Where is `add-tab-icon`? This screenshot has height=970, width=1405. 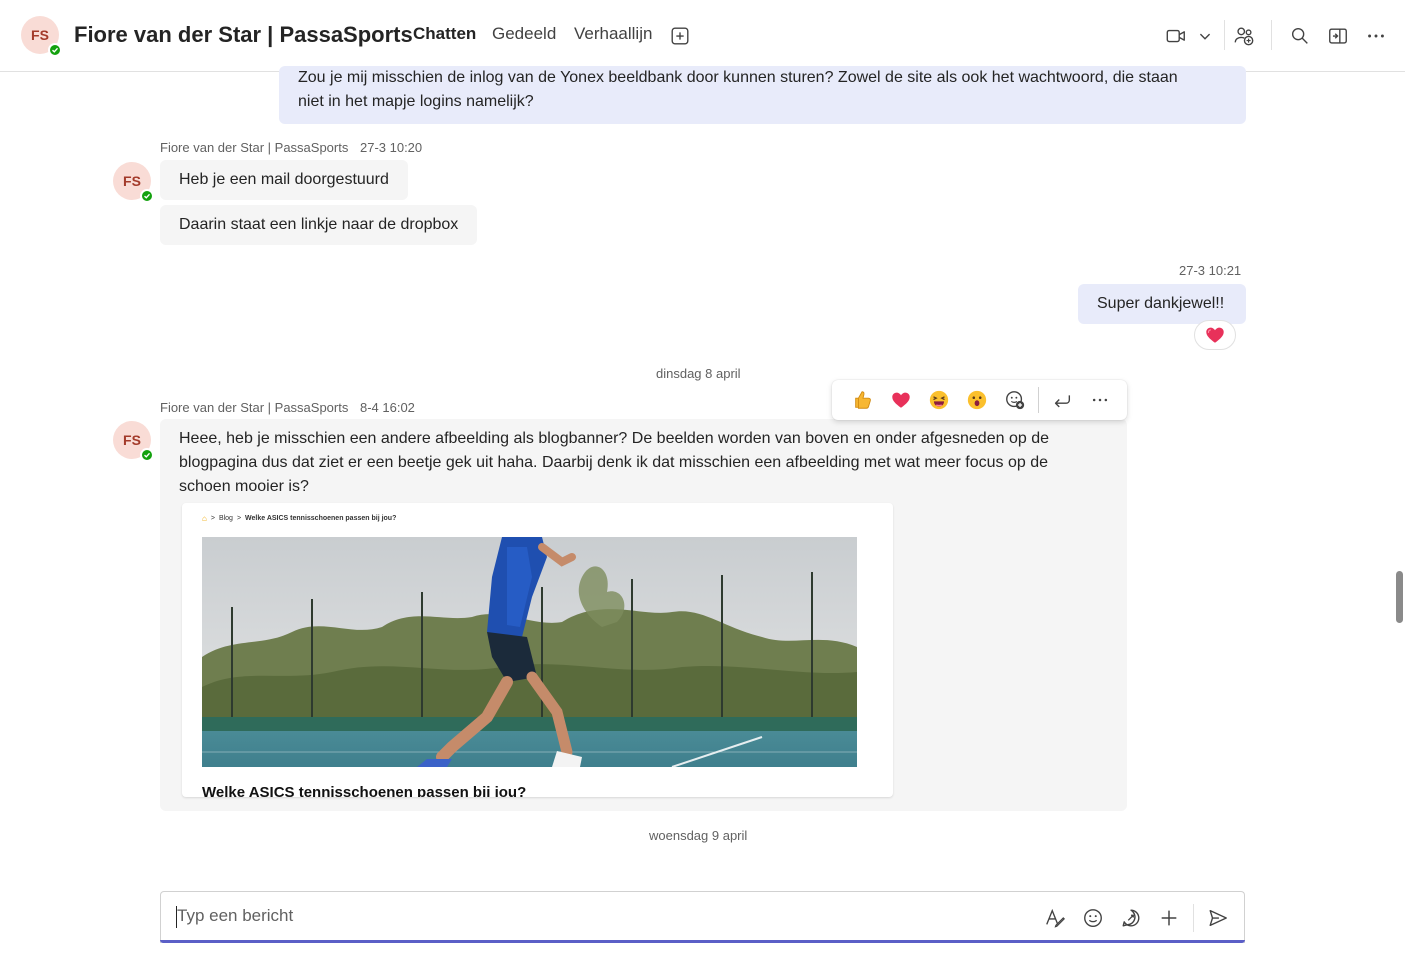 add-tab-icon is located at coordinates (680, 36).